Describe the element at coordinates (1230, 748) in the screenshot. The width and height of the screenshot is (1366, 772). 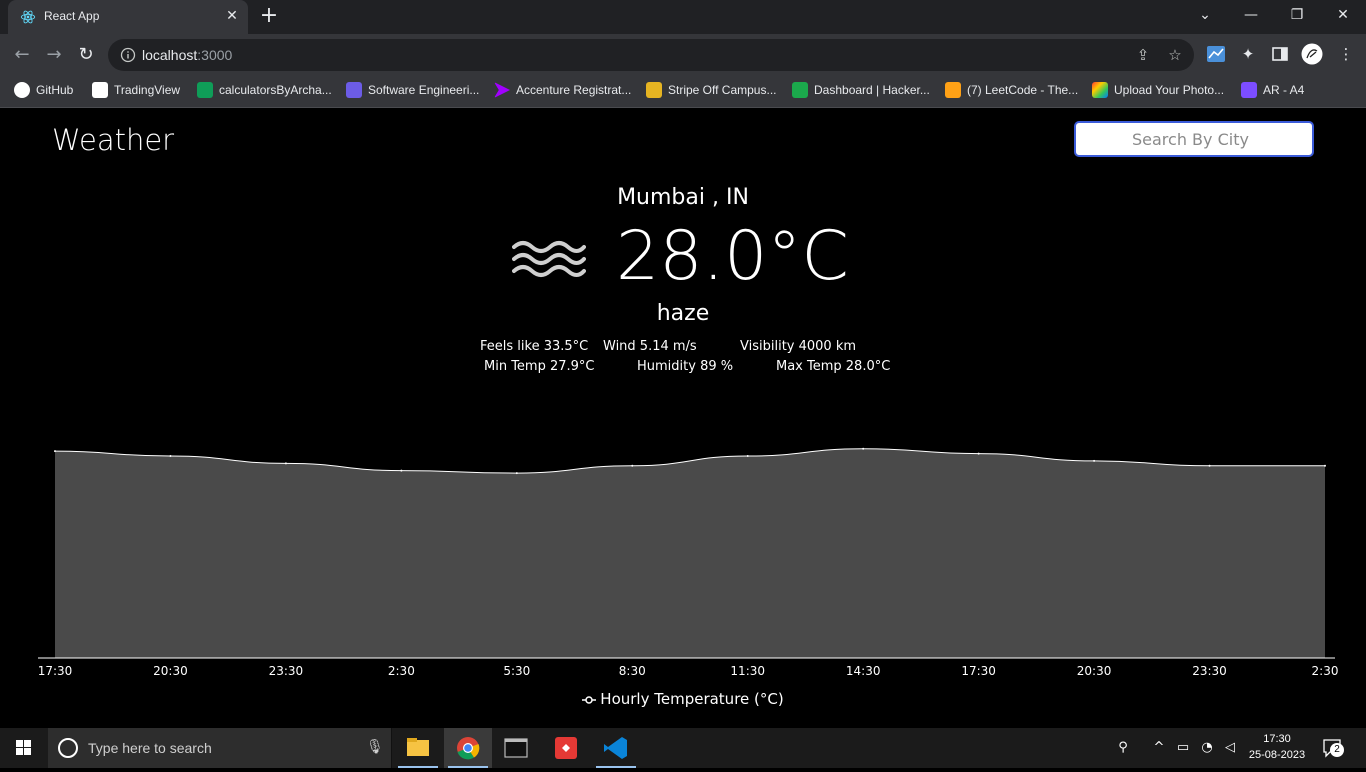
I see `volume-icon: ◁` at that location.